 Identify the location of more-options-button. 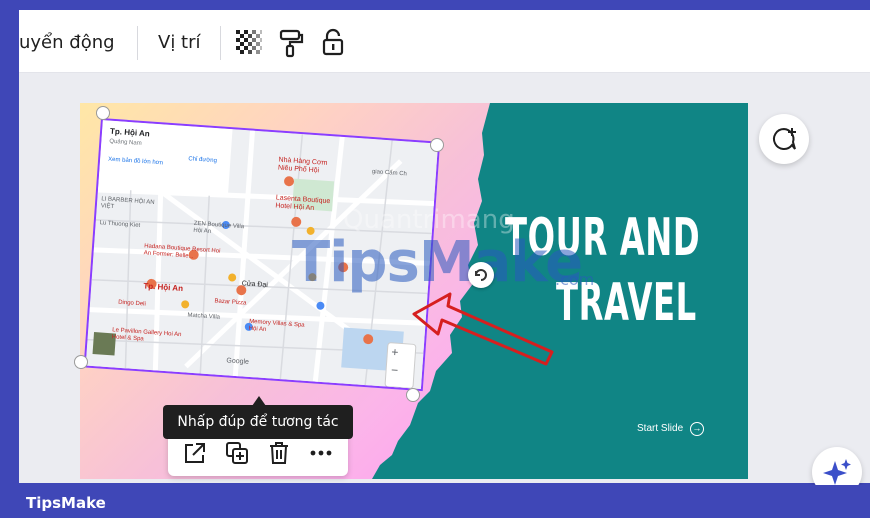
(321, 453).